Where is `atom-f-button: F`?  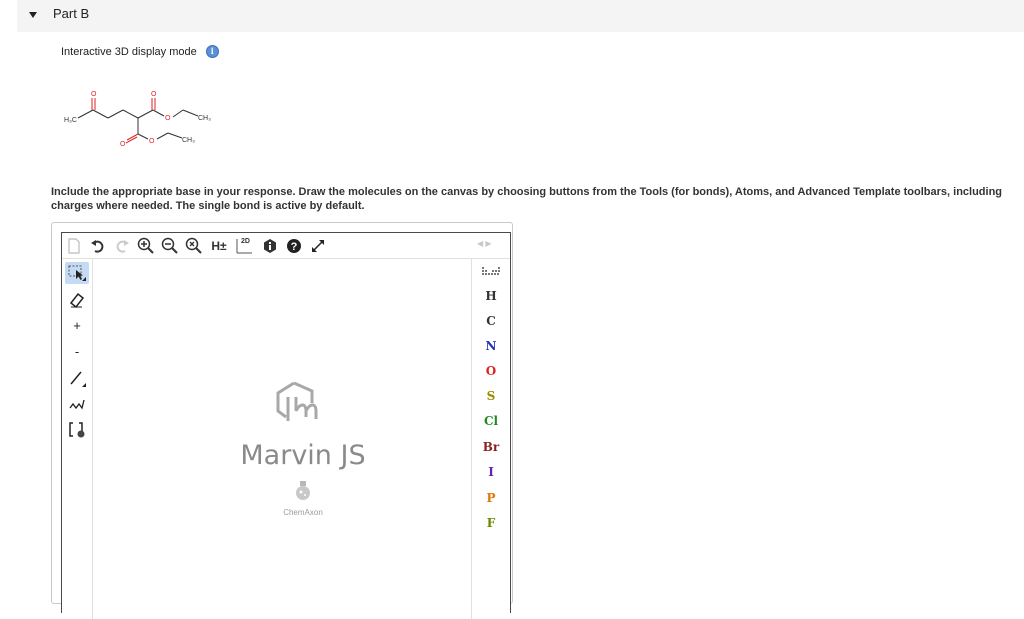
atom-f-button: F is located at coordinates (491, 523).